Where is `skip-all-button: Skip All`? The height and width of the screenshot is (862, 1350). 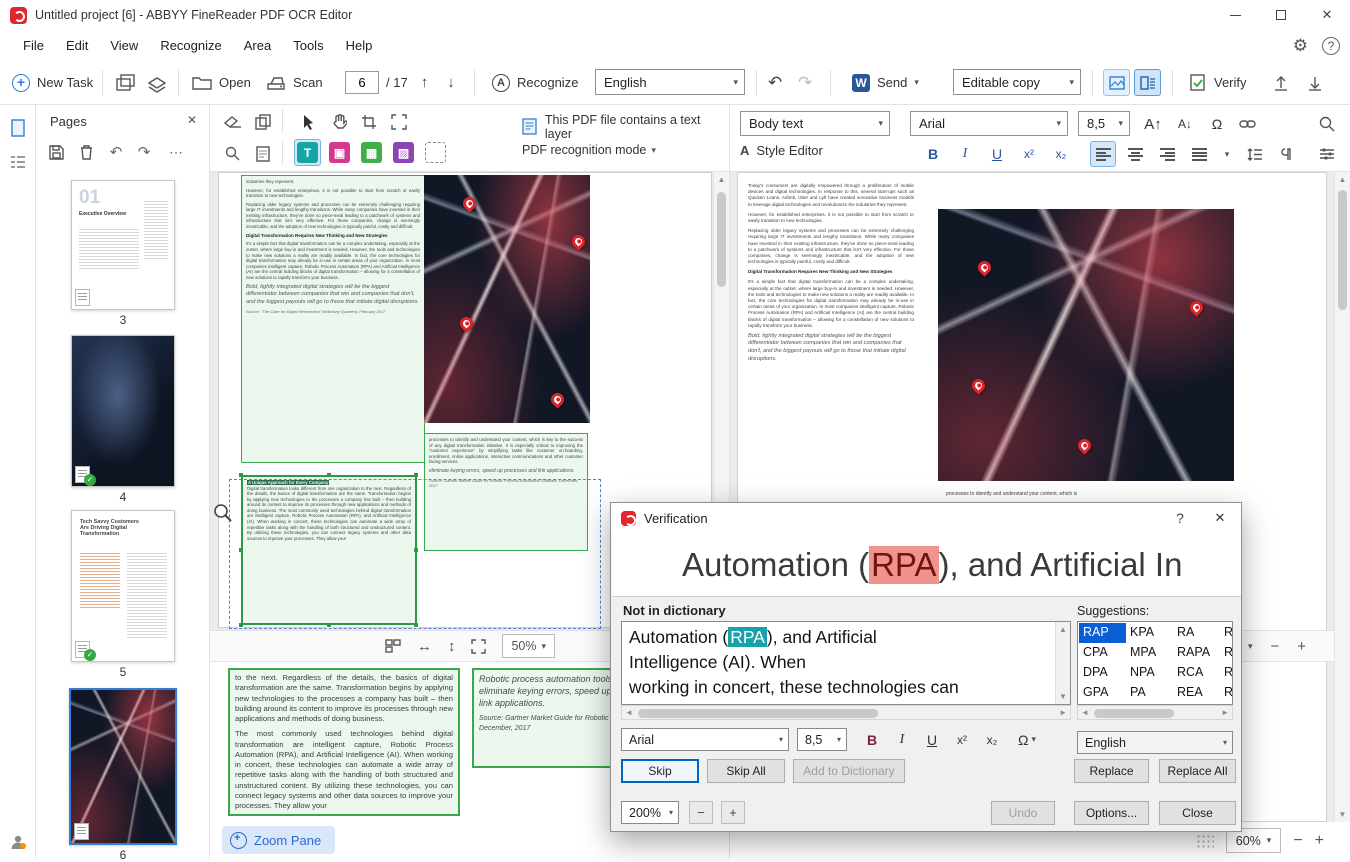 skip-all-button: Skip All is located at coordinates (746, 771).